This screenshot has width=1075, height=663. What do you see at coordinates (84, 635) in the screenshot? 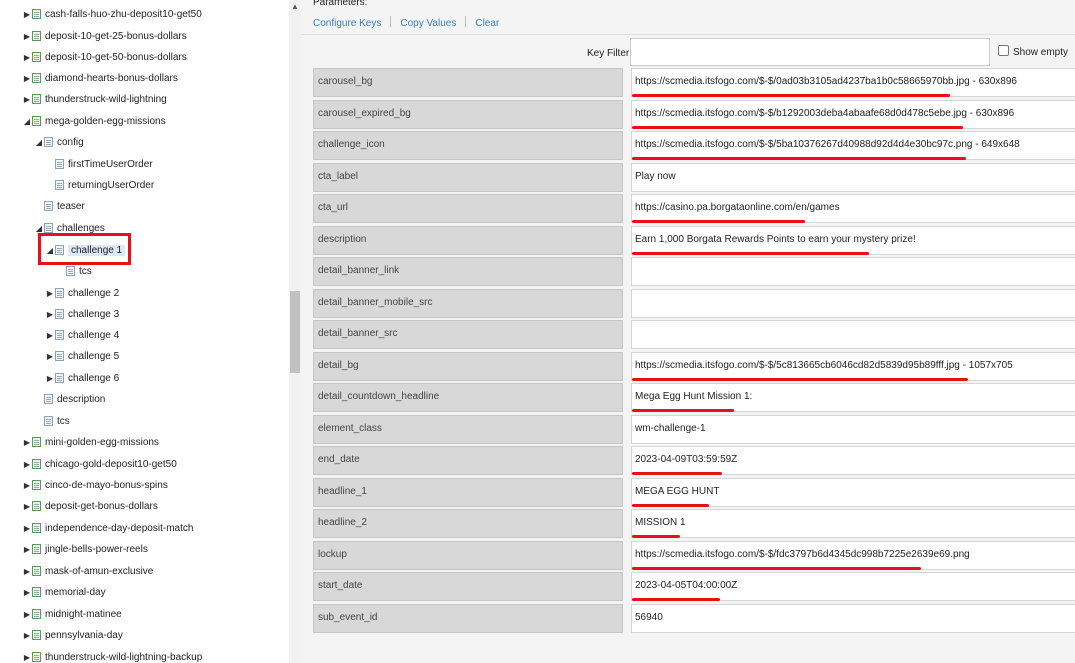
I see `tree-item-label: pennsylvania-day` at bounding box center [84, 635].